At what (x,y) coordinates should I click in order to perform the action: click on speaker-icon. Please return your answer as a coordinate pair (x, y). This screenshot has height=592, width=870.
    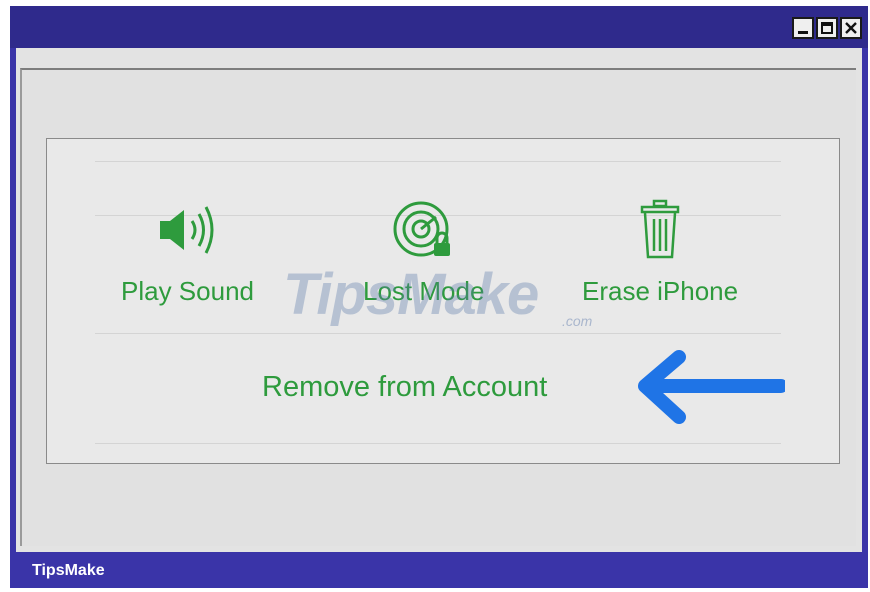
    Looking at the image, I should click on (187, 232).